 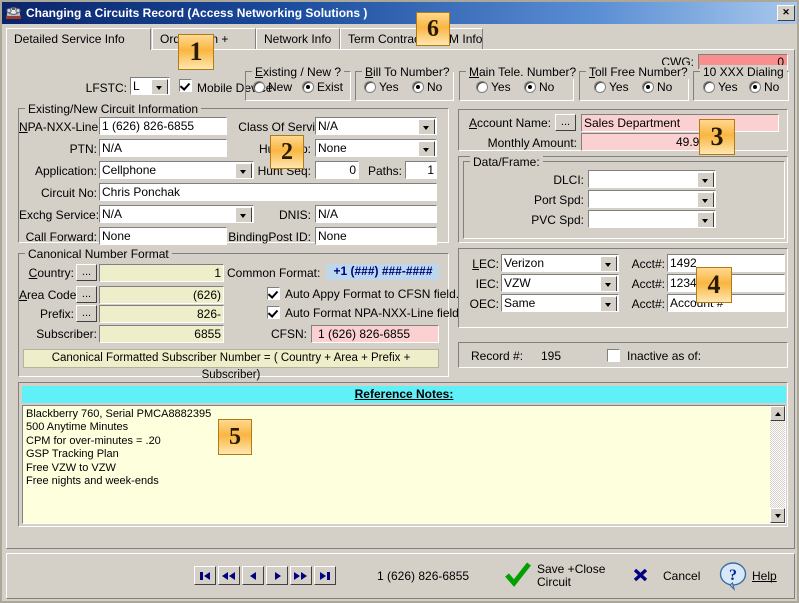 I want to click on scroll-down-icon, so click(x=777, y=515).